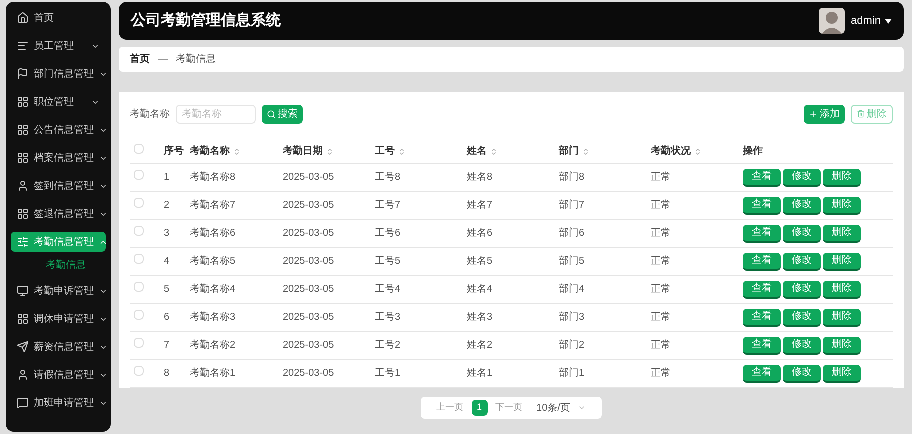  I want to click on search-field: 考勤名称, so click(216, 114).